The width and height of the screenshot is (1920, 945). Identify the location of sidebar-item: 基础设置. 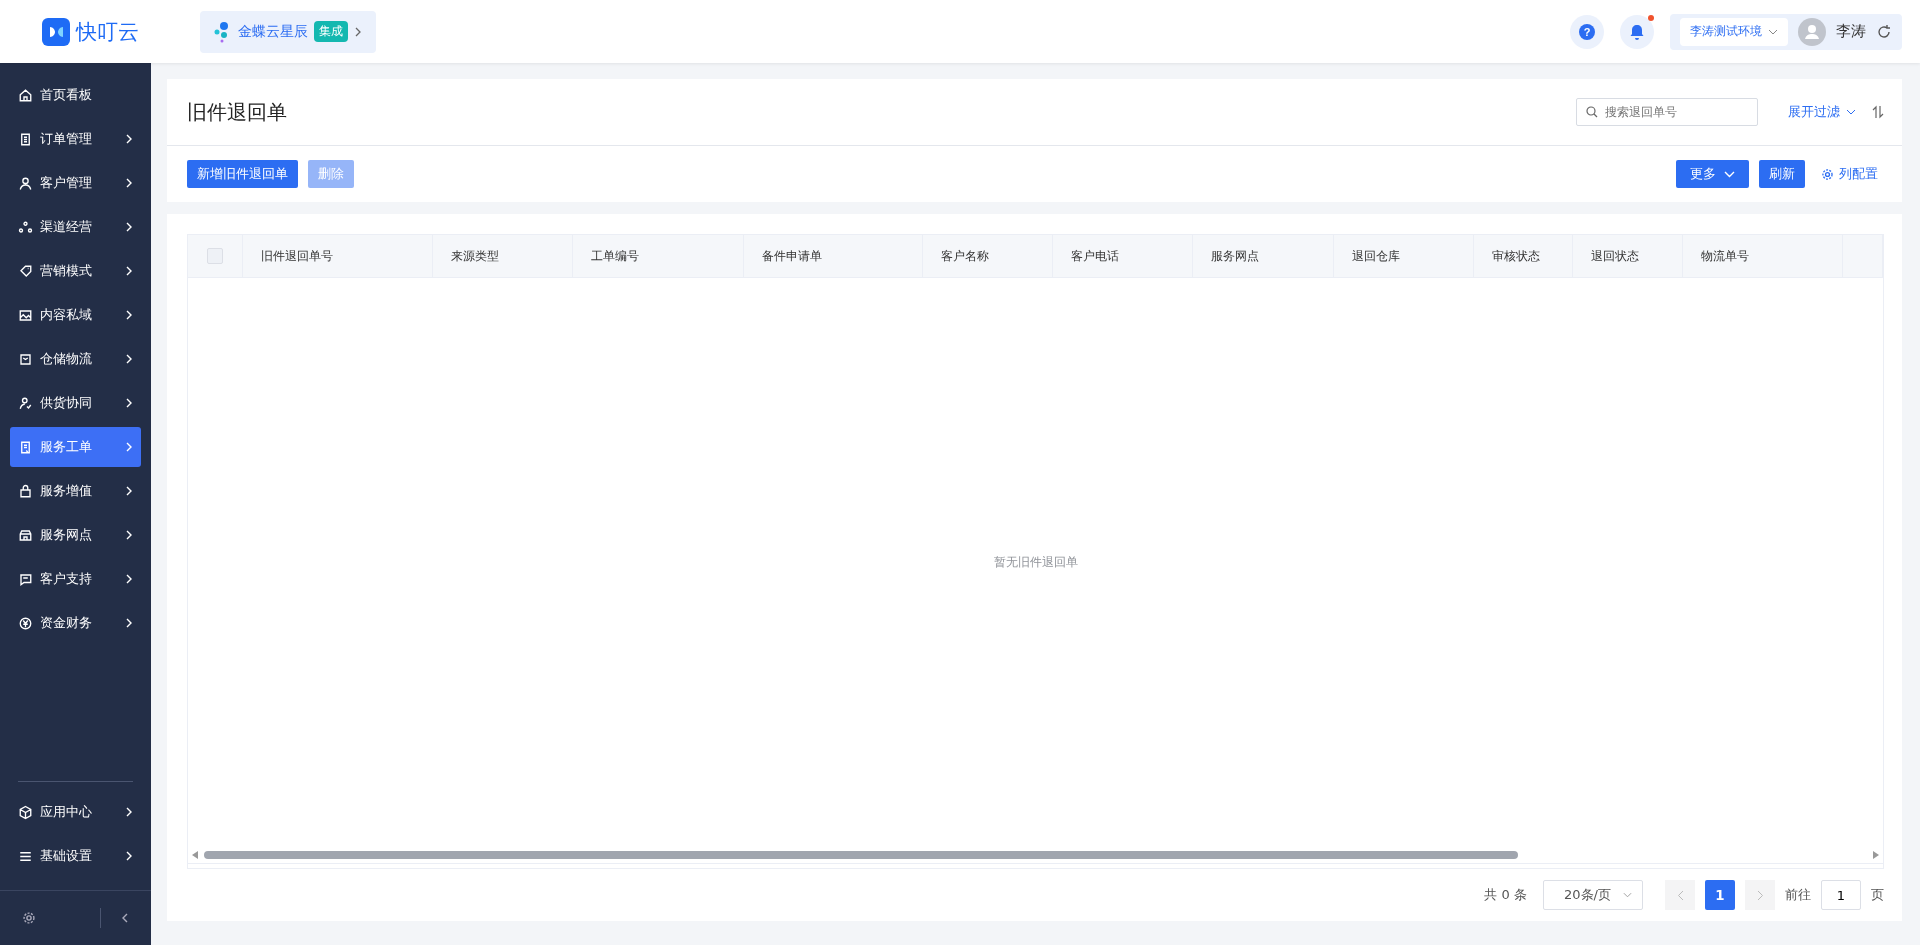
(75, 856).